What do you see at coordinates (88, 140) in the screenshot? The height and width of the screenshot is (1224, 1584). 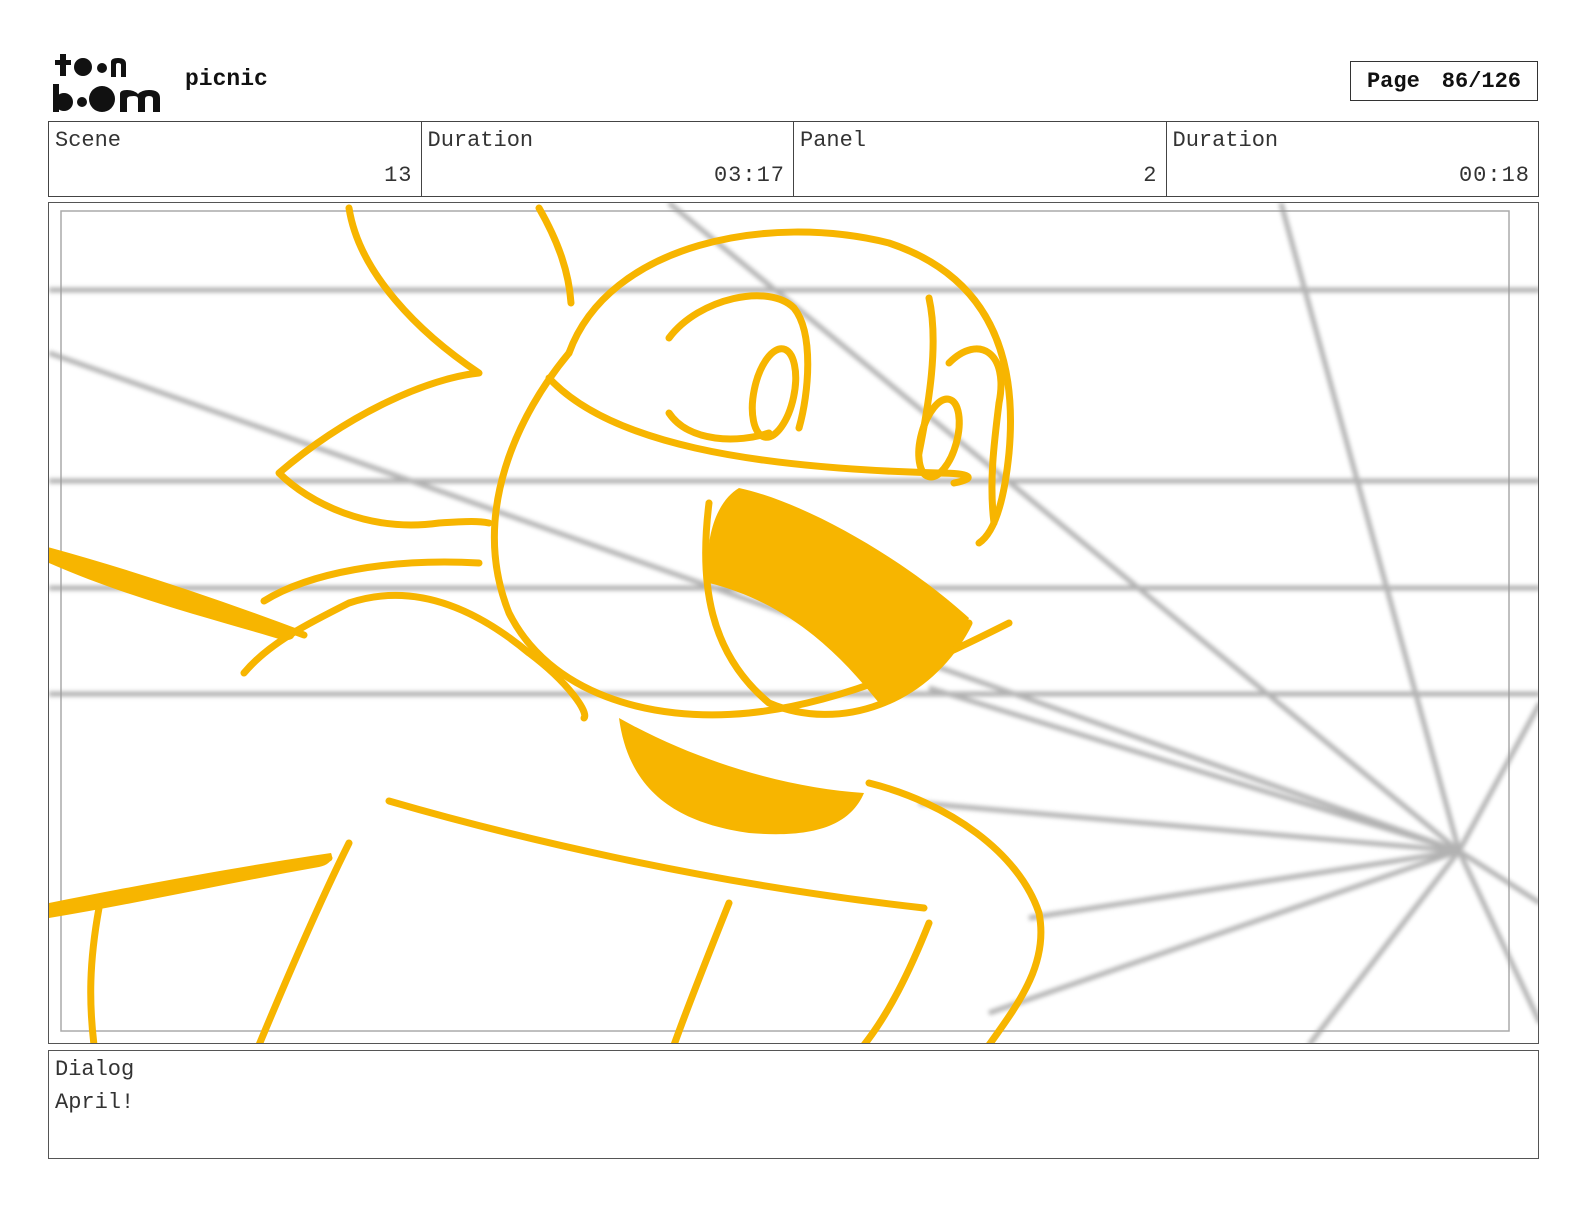 I see `scene-label: Scene` at bounding box center [88, 140].